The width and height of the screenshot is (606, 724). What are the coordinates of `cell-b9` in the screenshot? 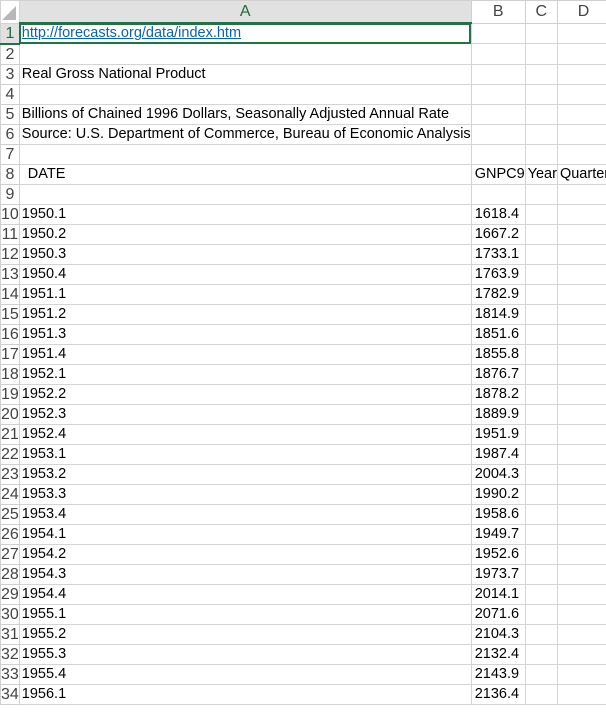 It's located at (498, 194).